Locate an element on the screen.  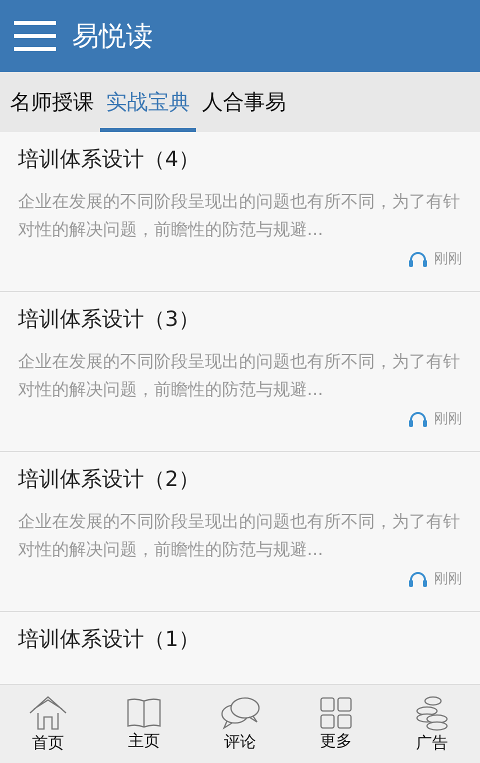
speech-bubbles-icon is located at coordinates (240, 713).